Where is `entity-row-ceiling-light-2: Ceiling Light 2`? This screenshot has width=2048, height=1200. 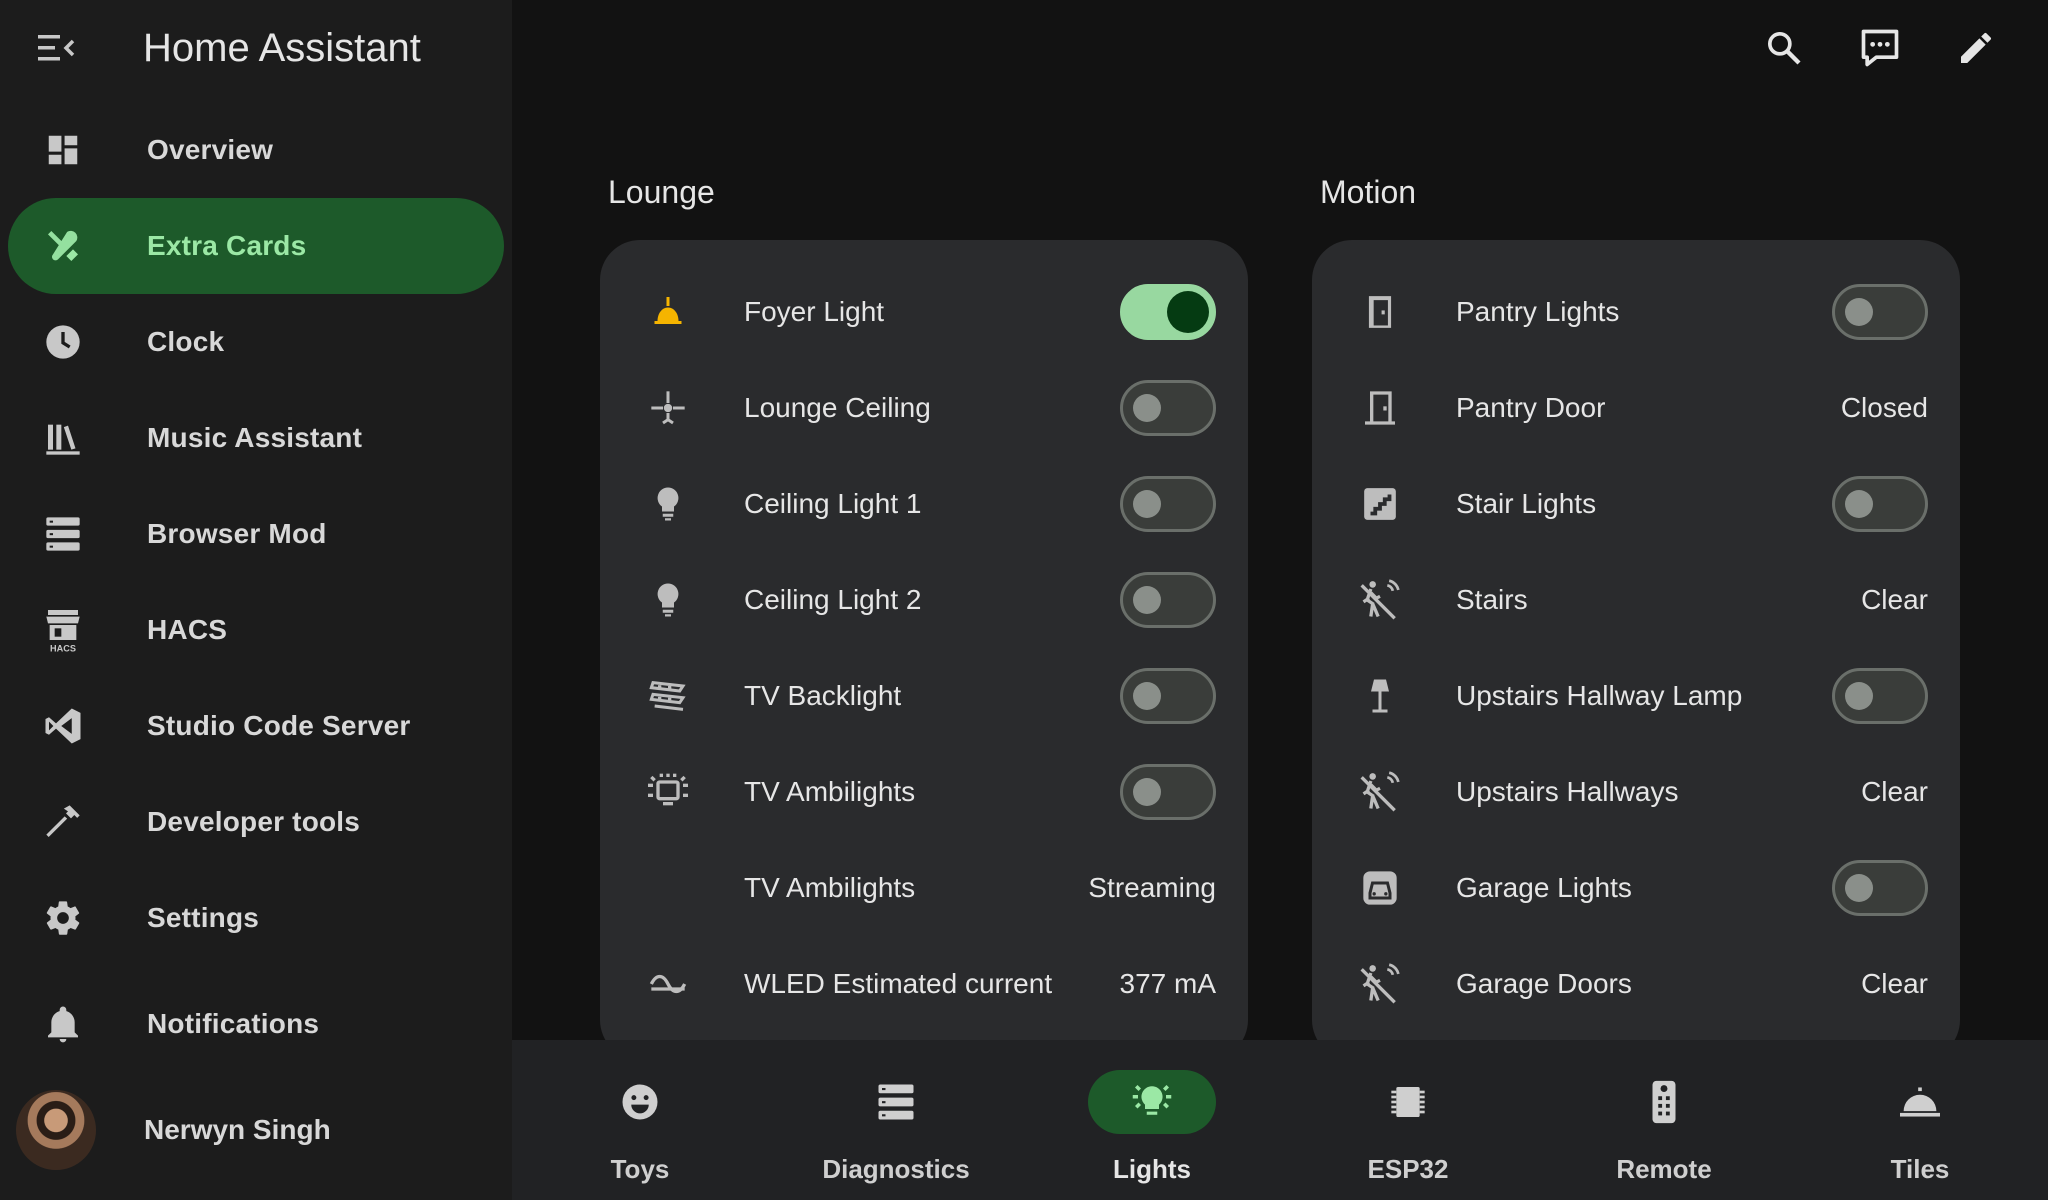
entity-row-ceiling-light-2: Ceiling Light 2 is located at coordinates (924, 600).